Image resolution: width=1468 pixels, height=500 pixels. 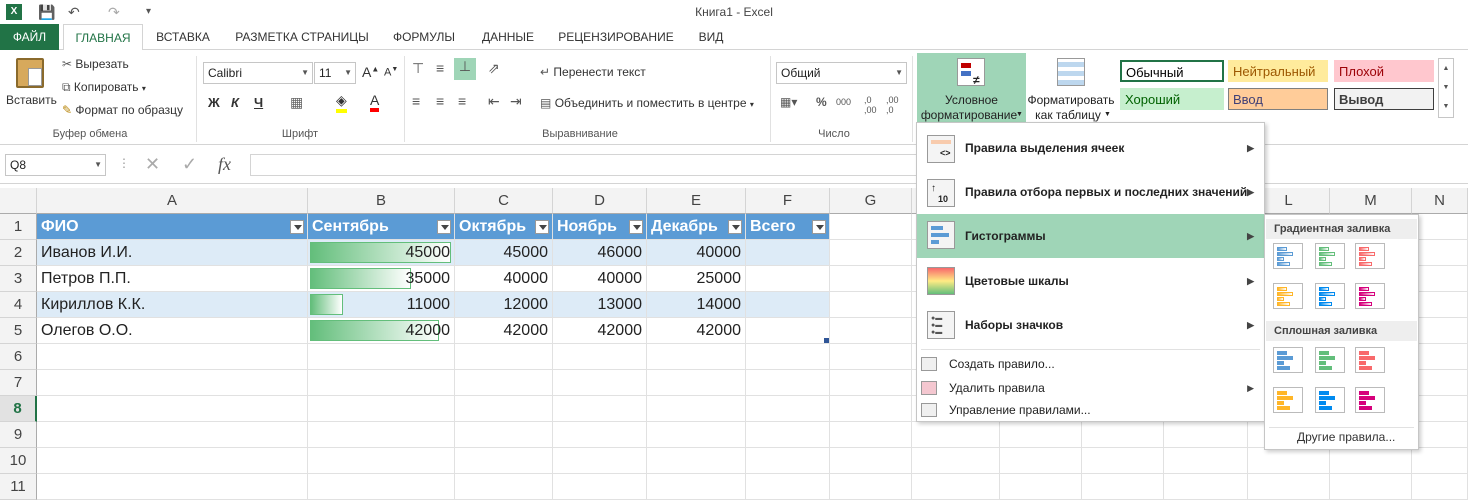 I want to click on confirm-icon: ✓, so click(x=189, y=164).